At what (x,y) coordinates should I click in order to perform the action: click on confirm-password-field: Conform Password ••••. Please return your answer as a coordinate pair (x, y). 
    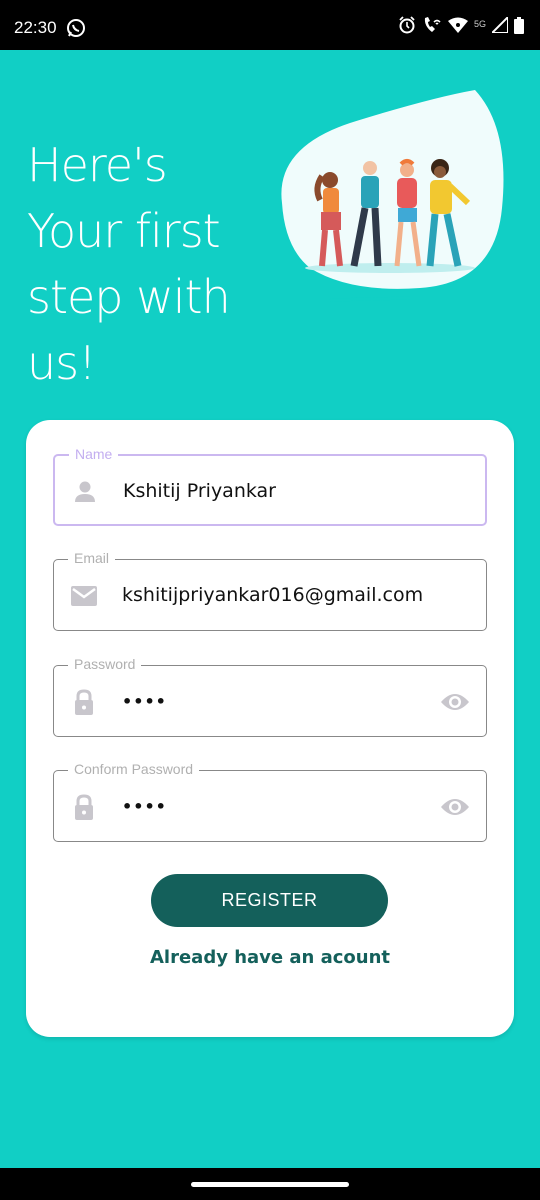
    Looking at the image, I should click on (270, 801).